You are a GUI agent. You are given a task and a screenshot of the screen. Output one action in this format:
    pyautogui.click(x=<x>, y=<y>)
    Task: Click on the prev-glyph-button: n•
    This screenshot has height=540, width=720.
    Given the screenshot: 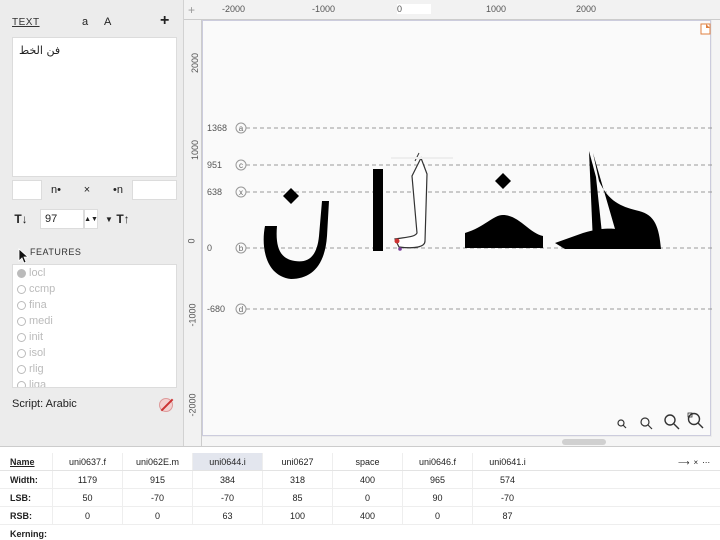 What is the action you would take?
    pyautogui.click(x=56, y=190)
    